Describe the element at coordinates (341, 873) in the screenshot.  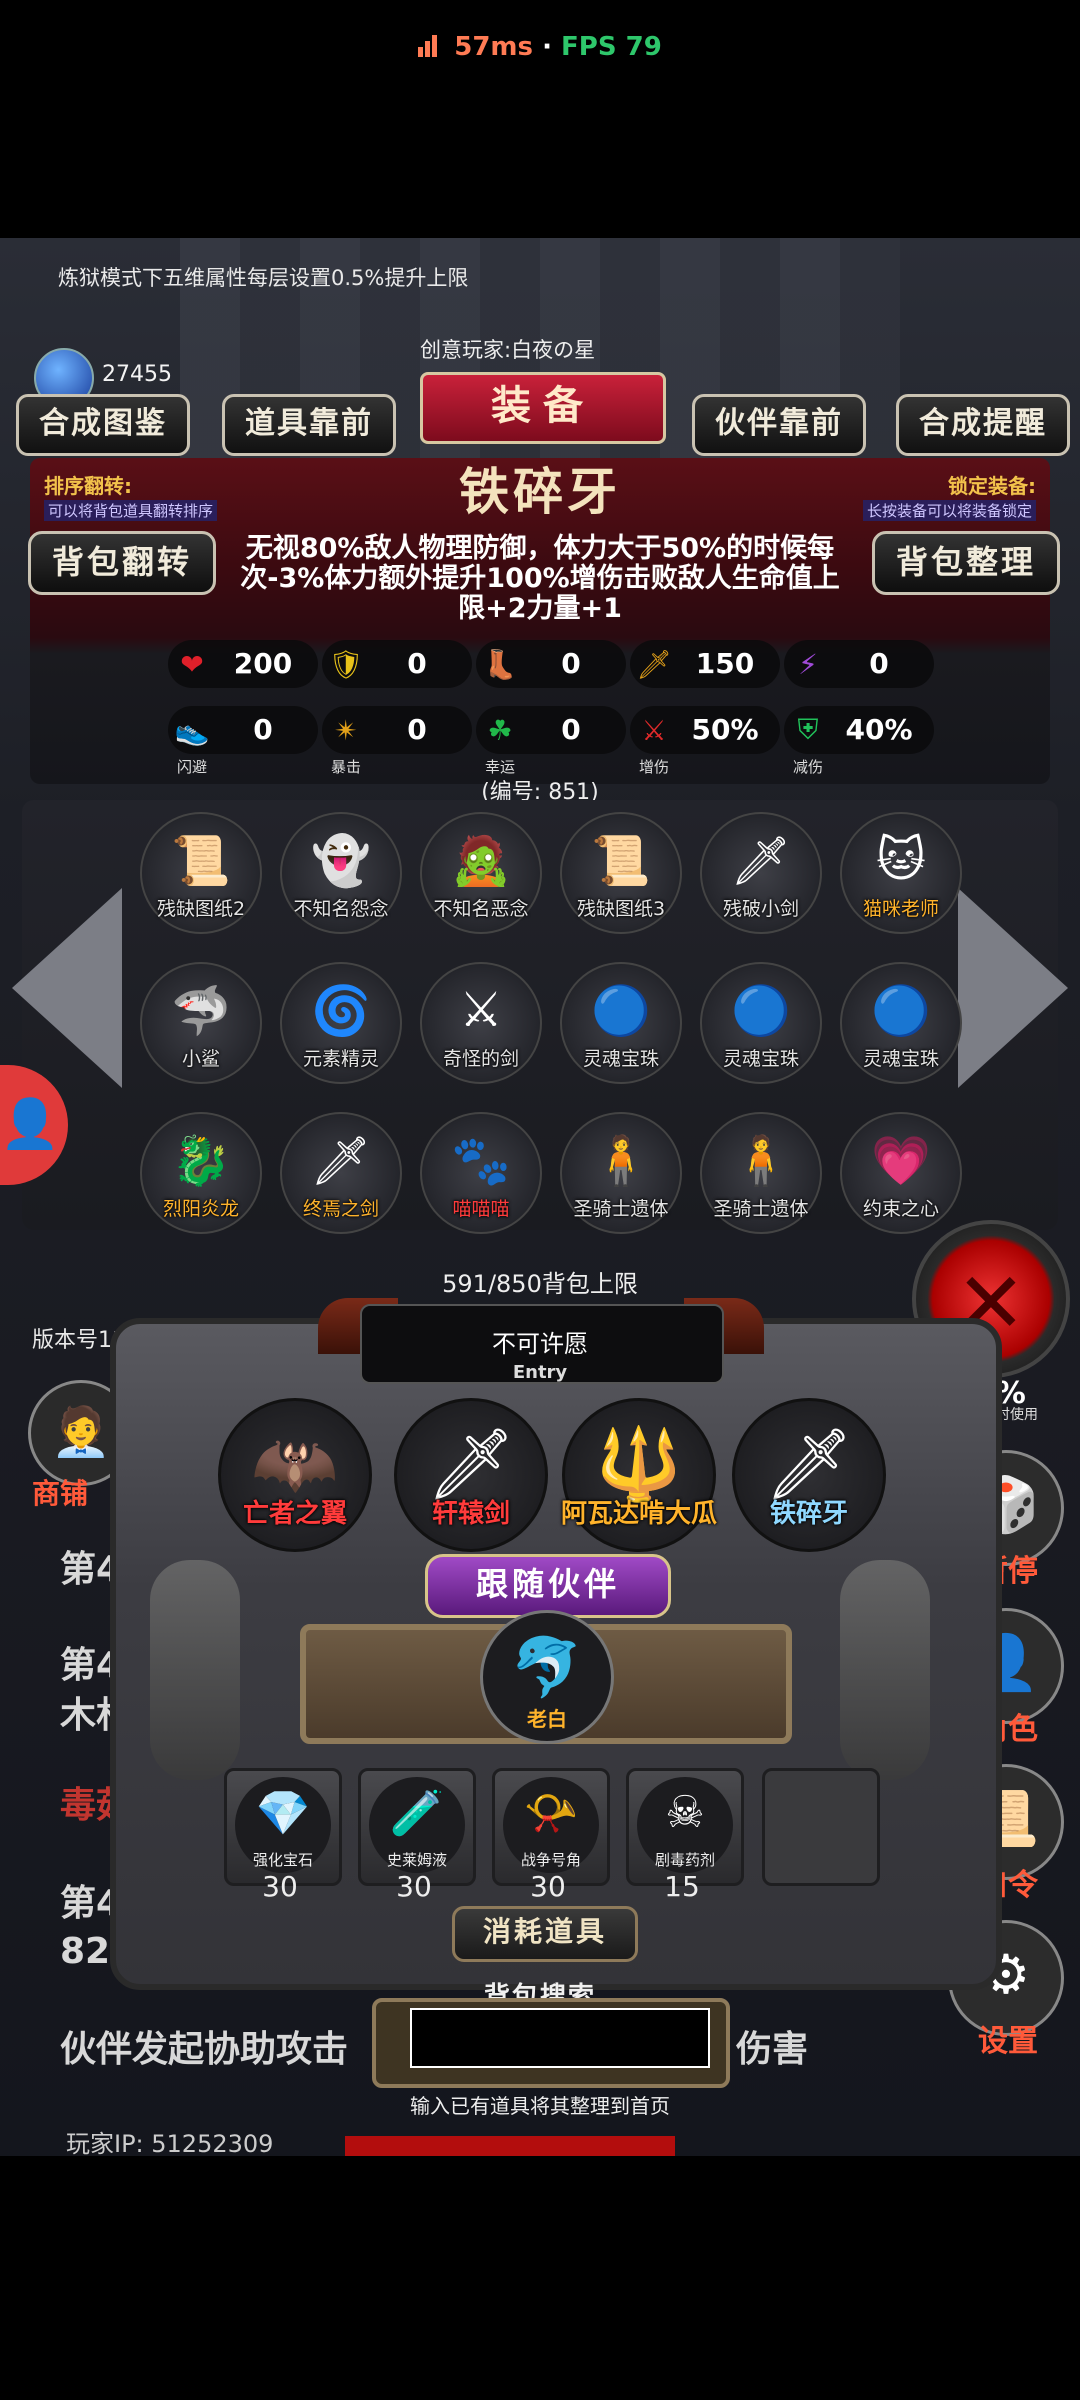
I see `inventory-slot: 👻 不知名怨念` at that location.